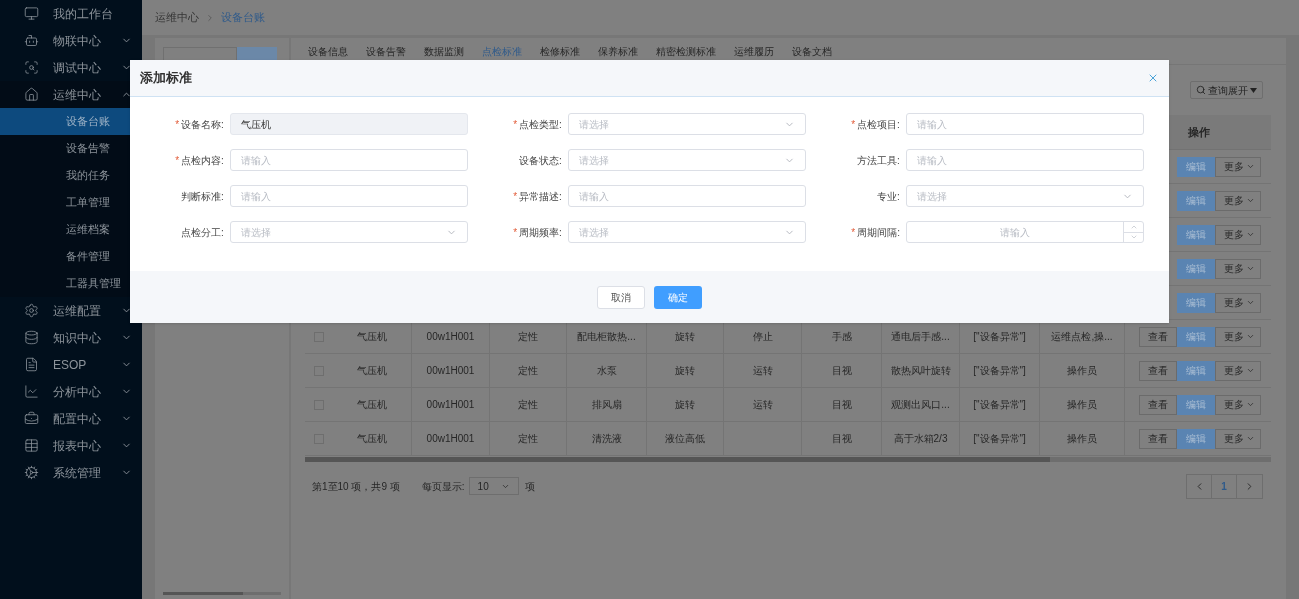 The height and width of the screenshot is (599, 1299). Describe the element at coordinates (685, 405) in the screenshot. I see `table-cell-text: 旋转` at that location.